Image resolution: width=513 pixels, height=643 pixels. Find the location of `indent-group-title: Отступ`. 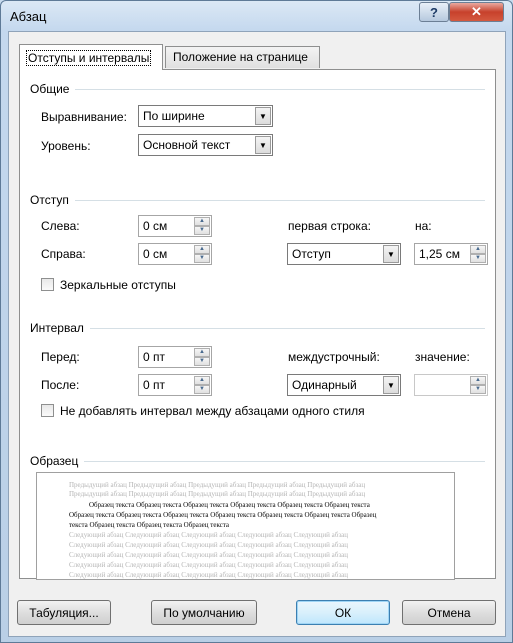

indent-group-title: Отступ is located at coordinates (52, 200).